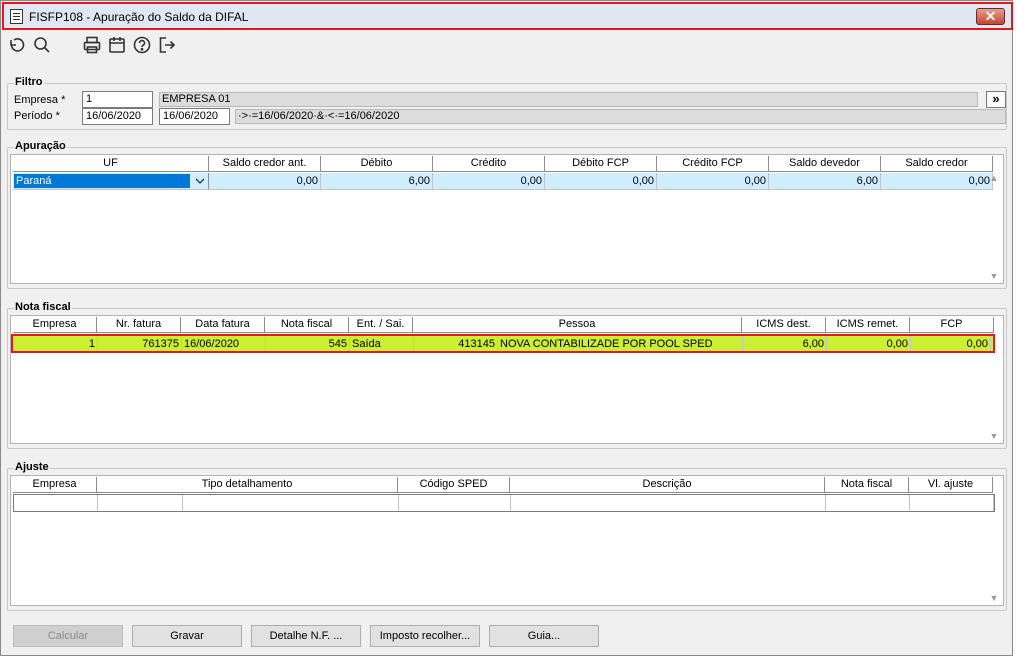 The image size is (1017, 658). Describe the element at coordinates (577, 325) in the screenshot. I see `col-pessoa: Pessoa` at that location.